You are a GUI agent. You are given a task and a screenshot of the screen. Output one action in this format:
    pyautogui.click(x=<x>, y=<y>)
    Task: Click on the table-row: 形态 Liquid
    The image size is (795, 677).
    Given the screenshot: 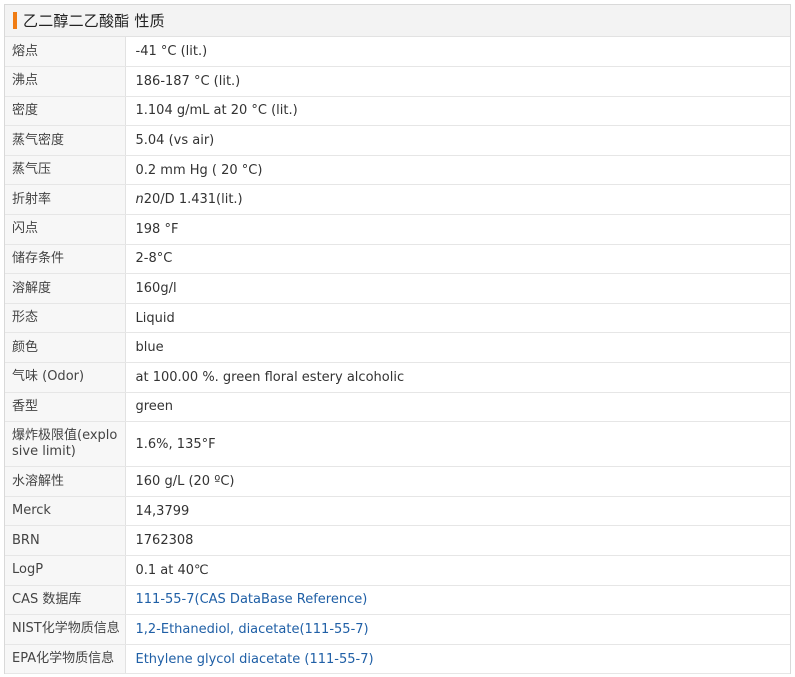 What is the action you would take?
    pyautogui.click(x=397, y=318)
    